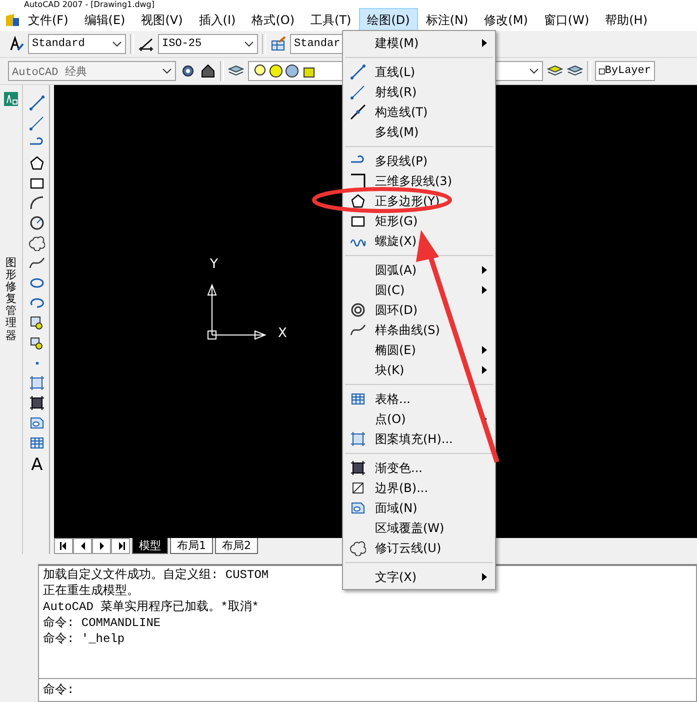 The height and width of the screenshot is (702, 697). What do you see at coordinates (102, 623) in the screenshot?
I see `command-history-line: 命令: COMMANDLINE` at bounding box center [102, 623].